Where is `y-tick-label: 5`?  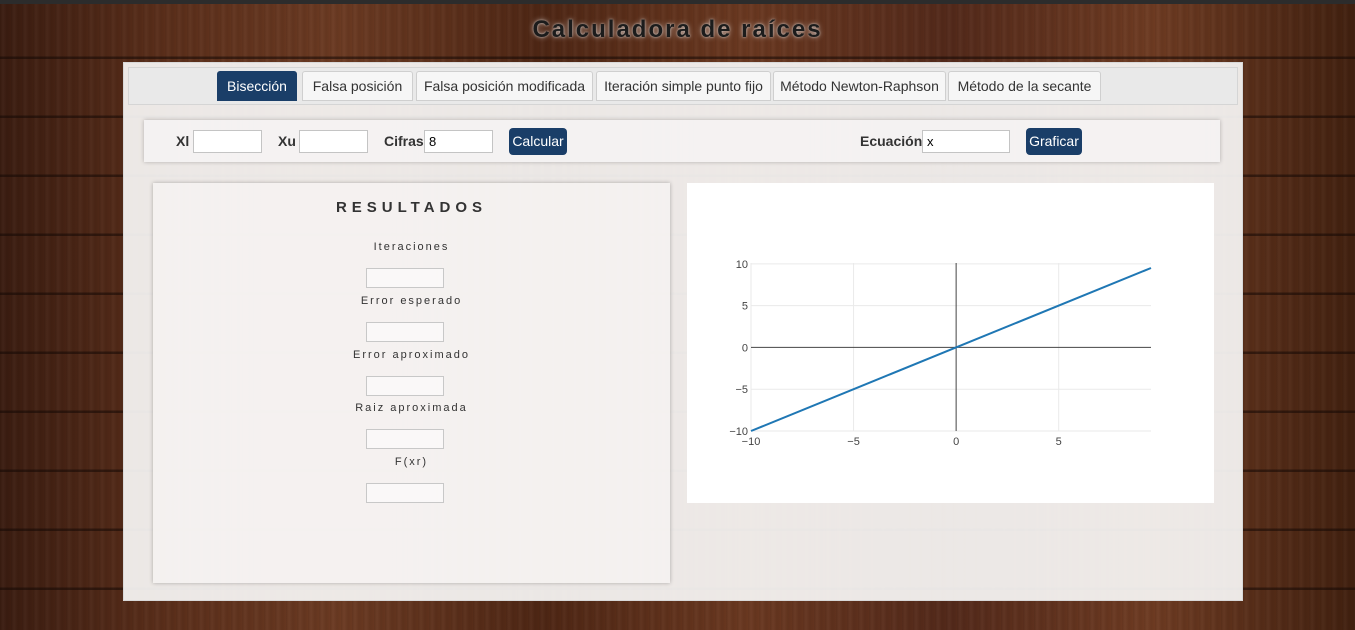 y-tick-label: 5 is located at coordinates (745, 307).